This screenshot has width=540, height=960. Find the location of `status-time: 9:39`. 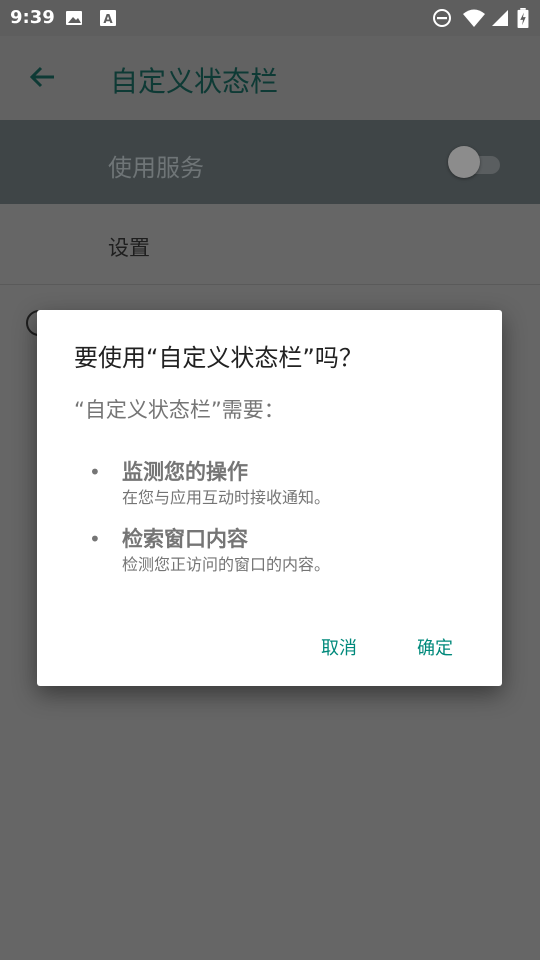

status-time: 9:39 is located at coordinates (32, 17).